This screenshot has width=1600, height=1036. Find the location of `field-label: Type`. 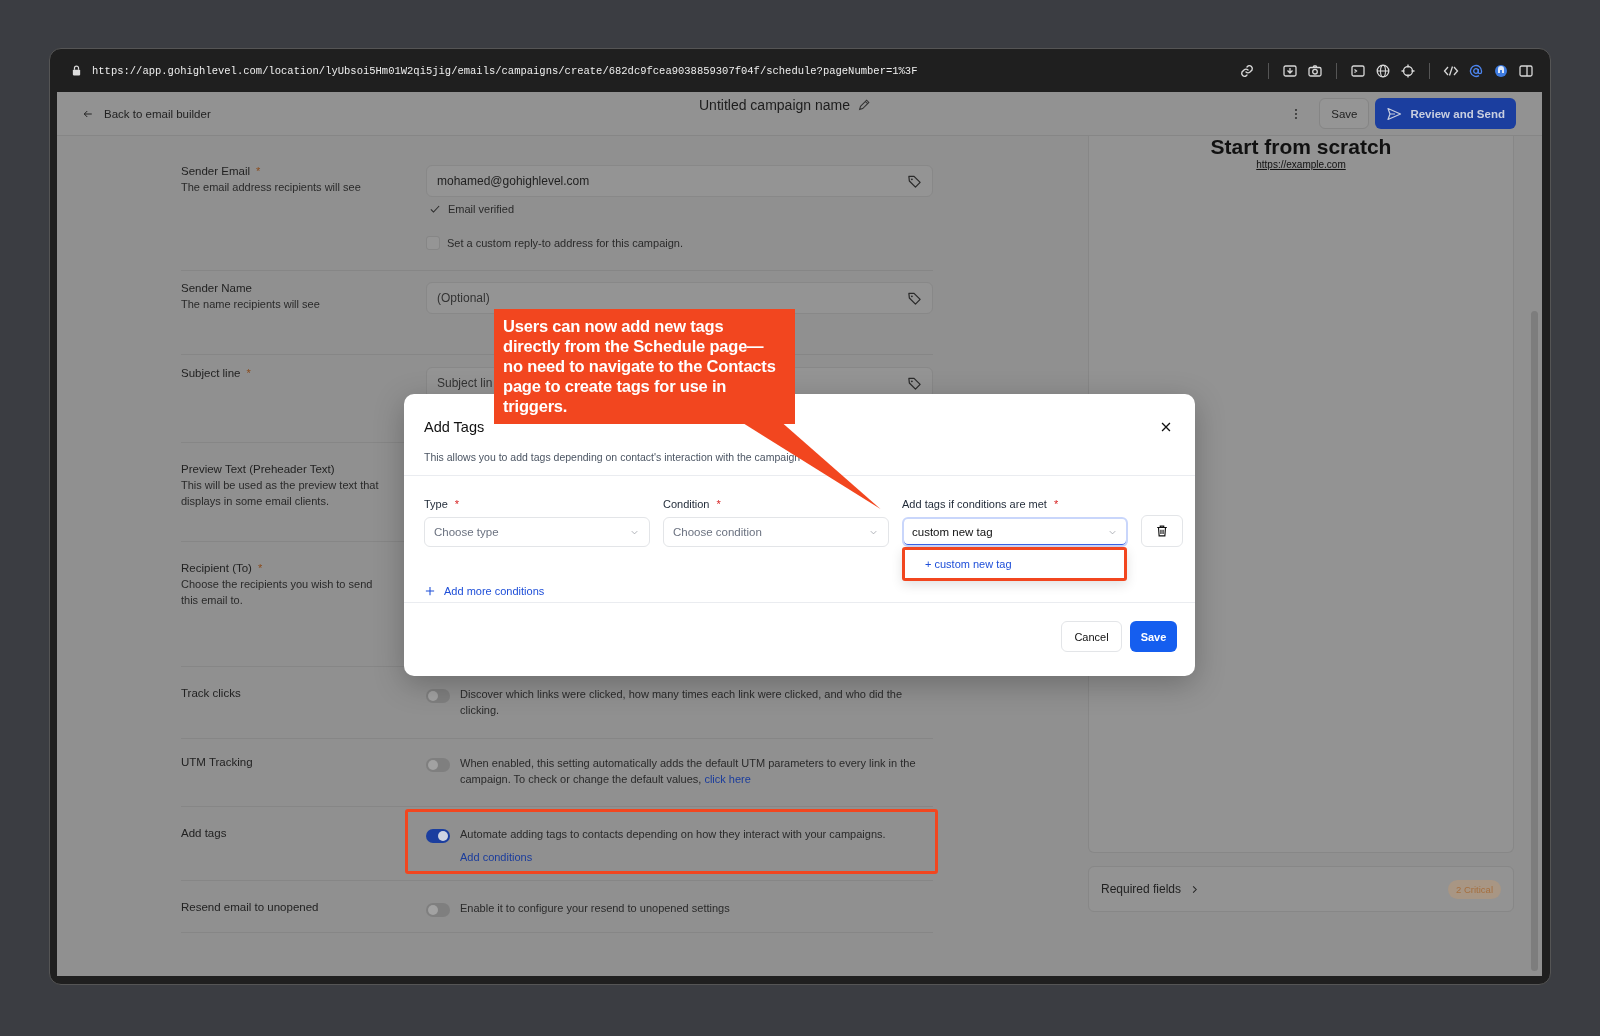

field-label: Type is located at coordinates (436, 504).